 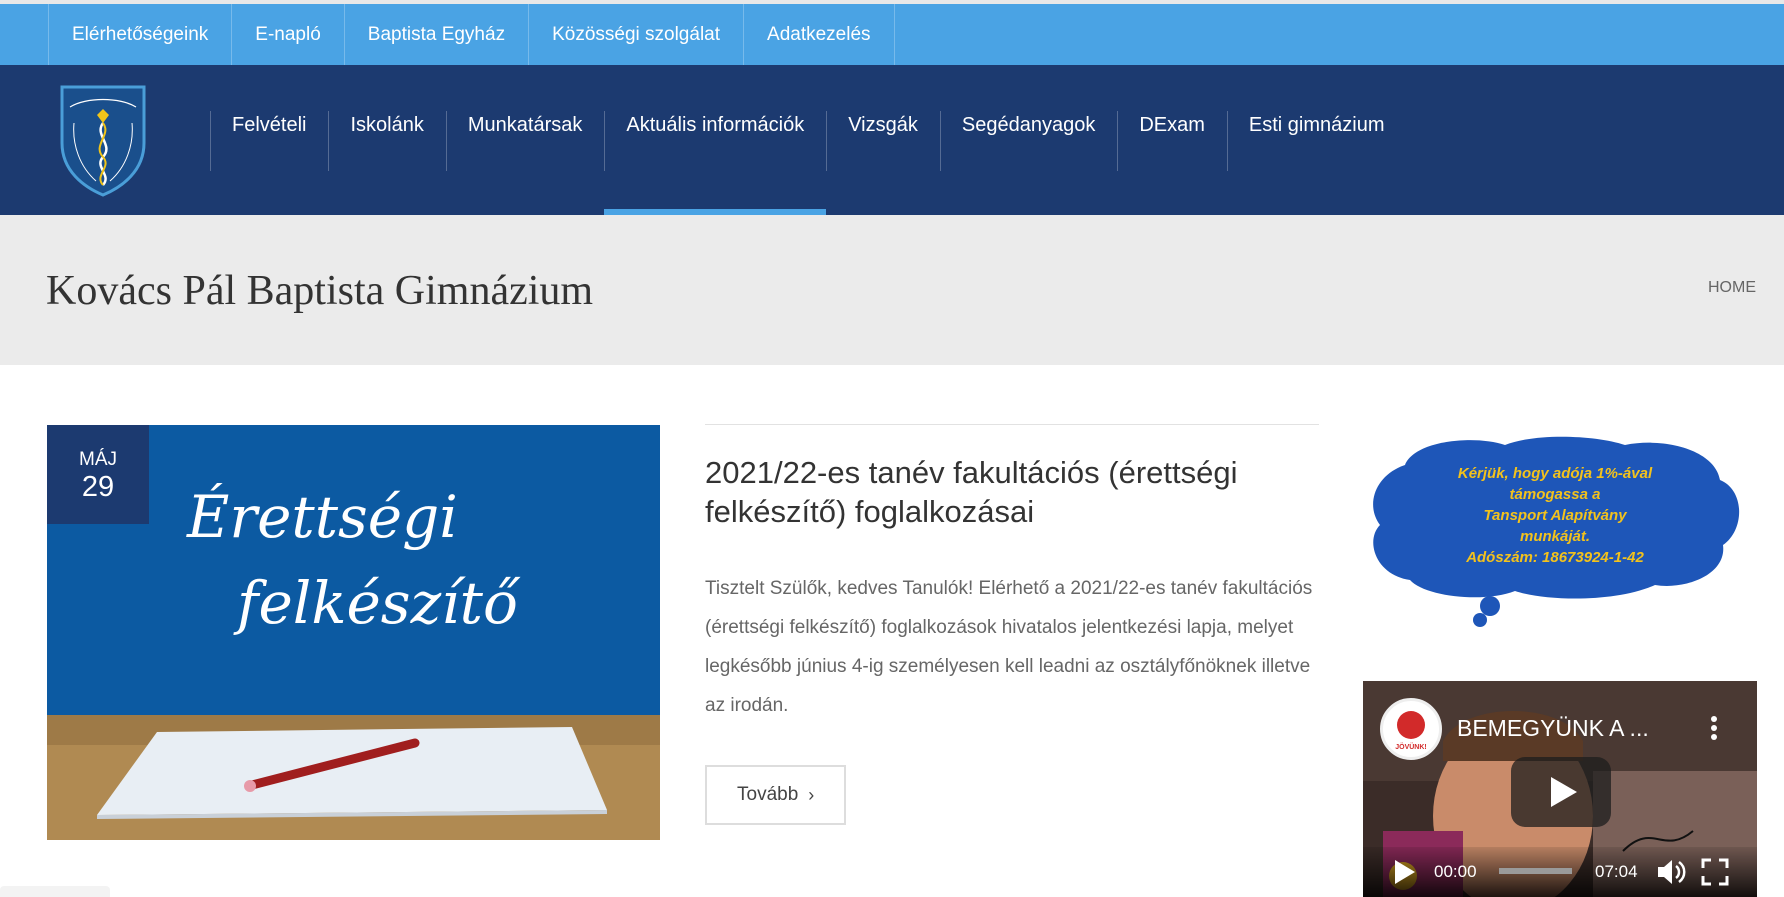 What do you see at coordinates (1535, 871) in the screenshot?
I see `seek-bar` at bounding box center [1535, 871].